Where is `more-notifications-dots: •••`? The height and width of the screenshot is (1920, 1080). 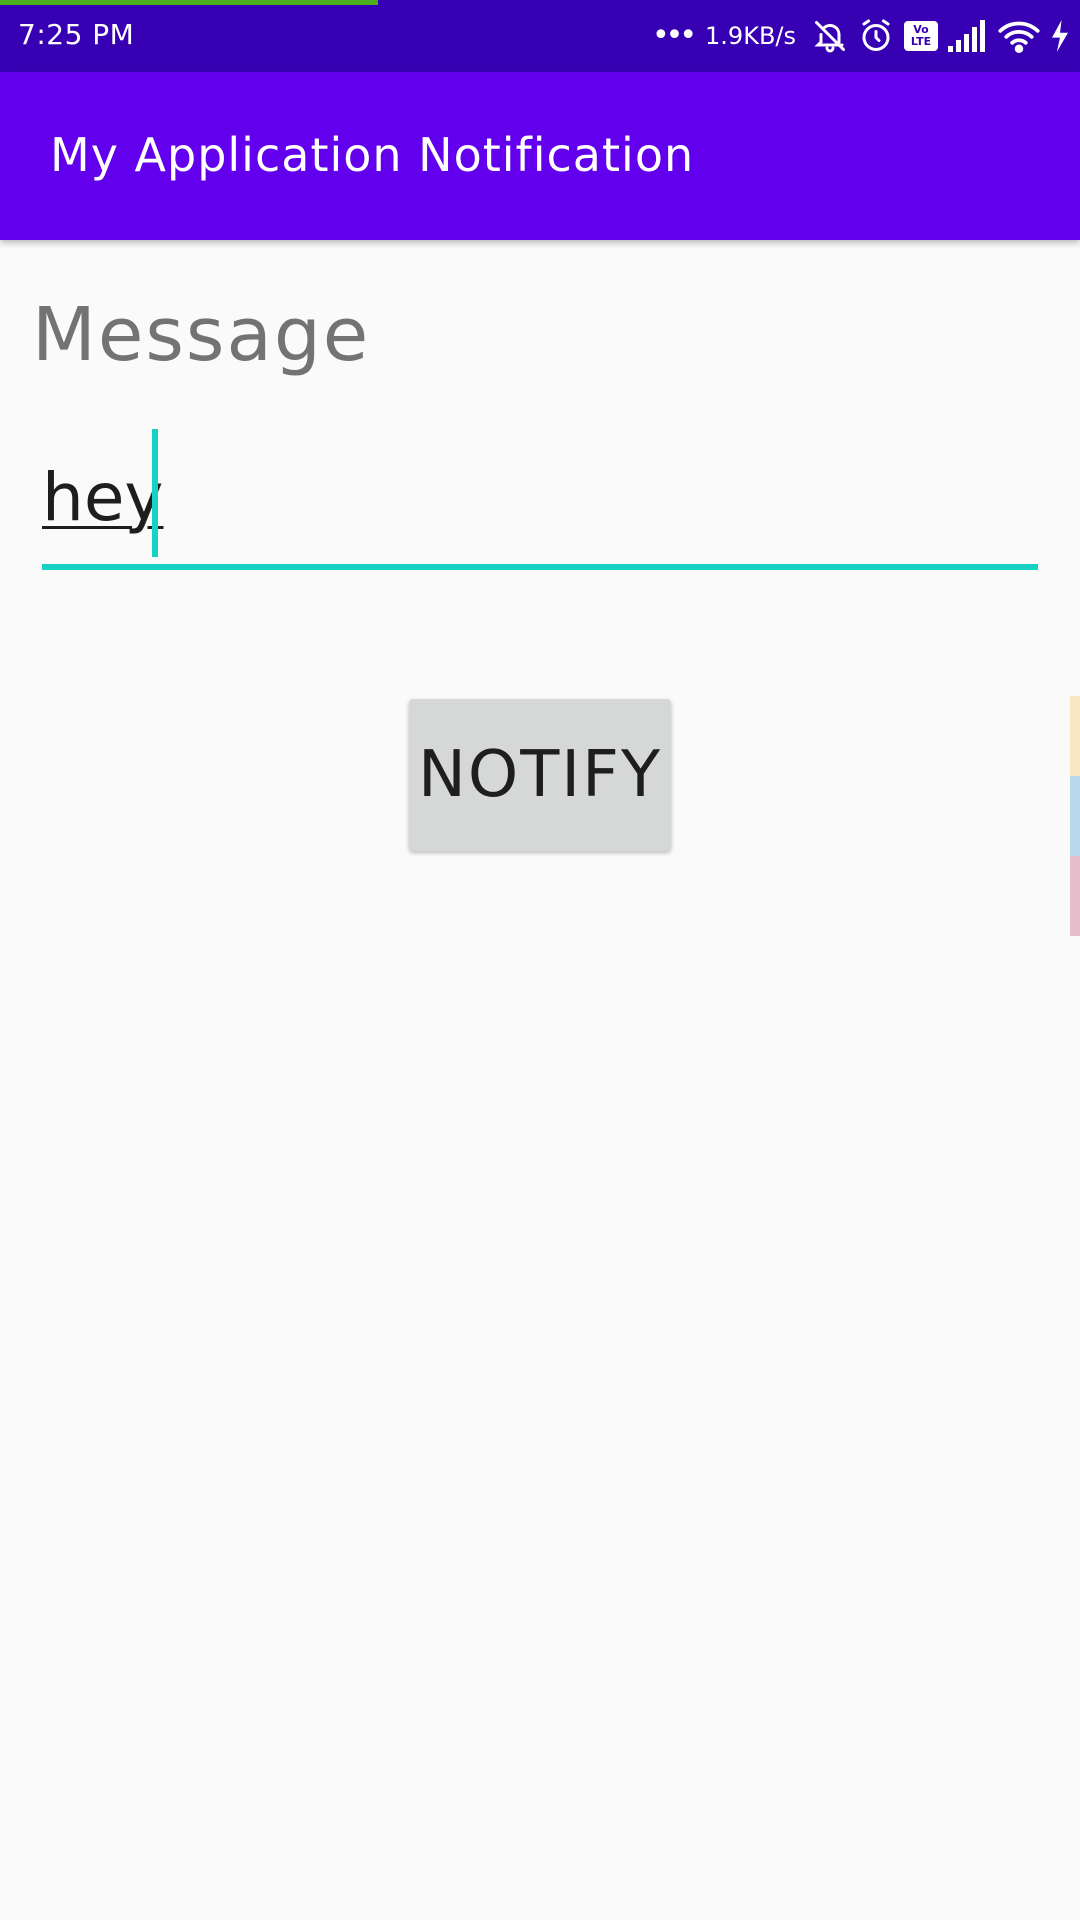 more-notifications-dots: ••• is located at coordinates (674, 35).